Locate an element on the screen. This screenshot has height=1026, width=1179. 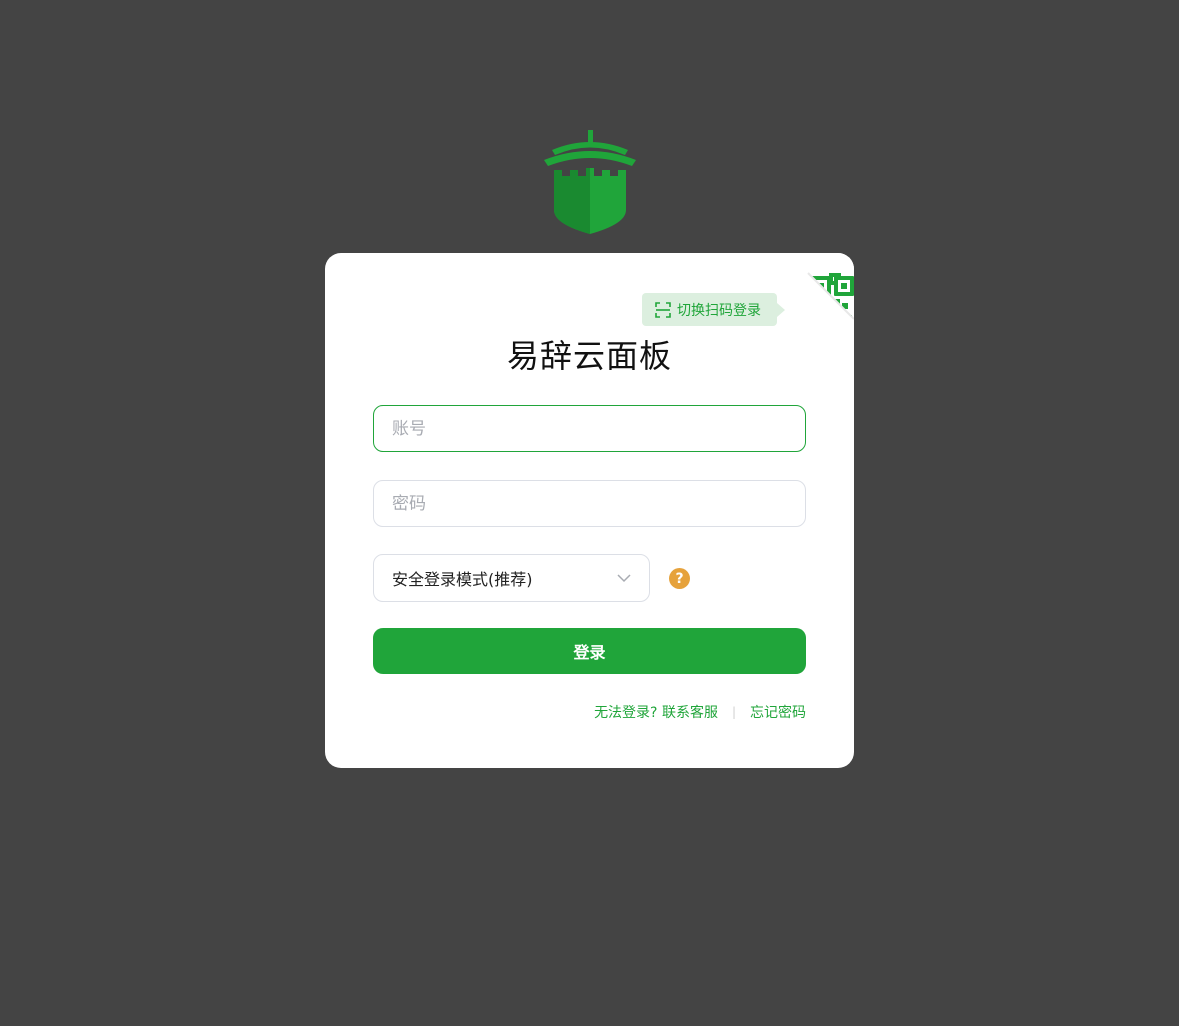
castle-shield-logo is located at coordinates (590, 182).